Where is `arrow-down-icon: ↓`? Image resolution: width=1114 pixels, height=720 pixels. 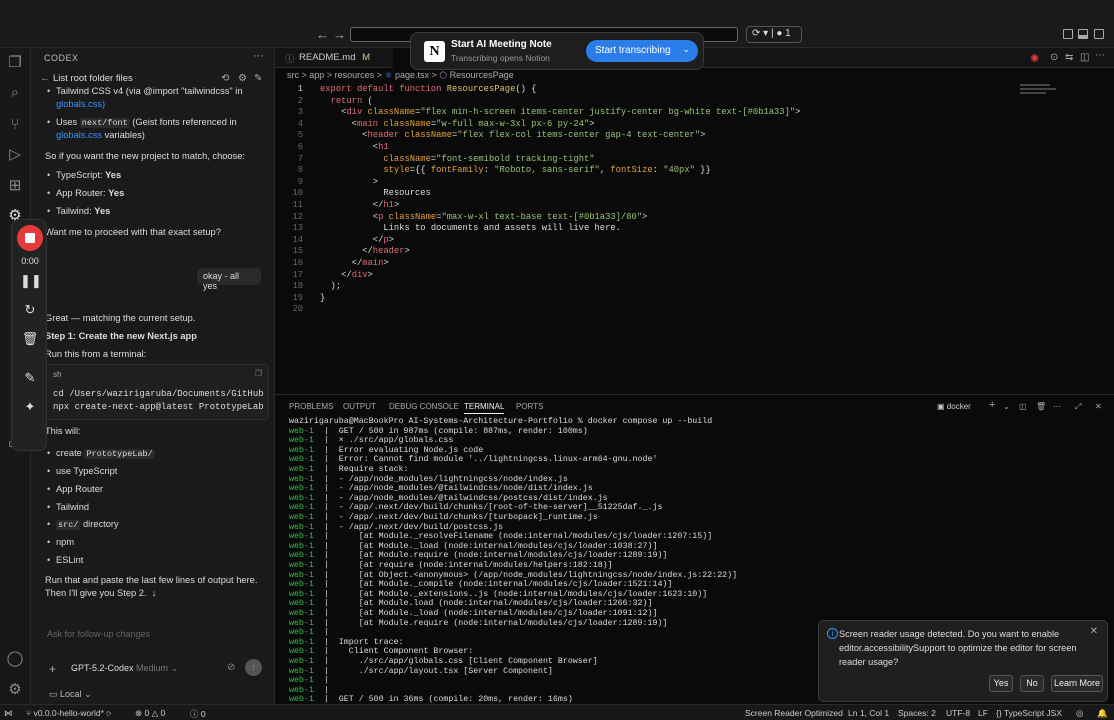
arrow-down-icon: ↓ is located at coordinates (153, 593).